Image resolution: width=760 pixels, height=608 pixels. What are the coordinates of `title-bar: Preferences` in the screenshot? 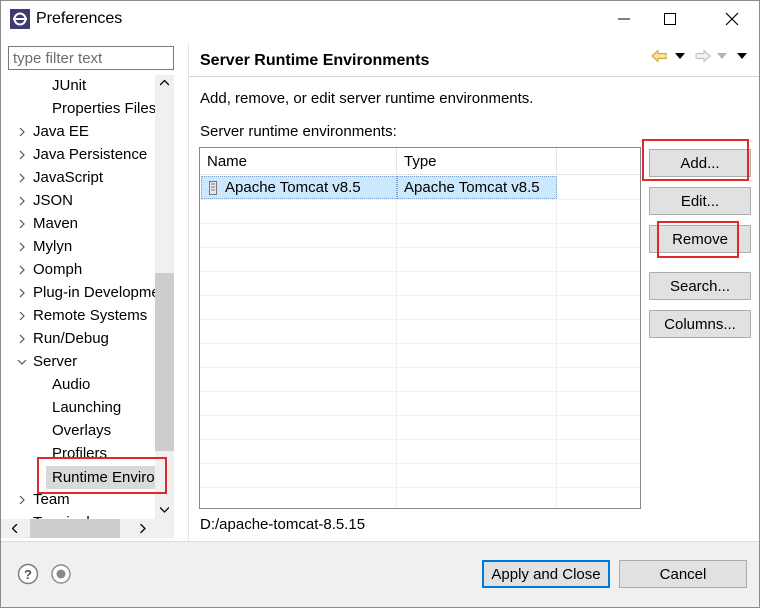 It's located at (380, 19).